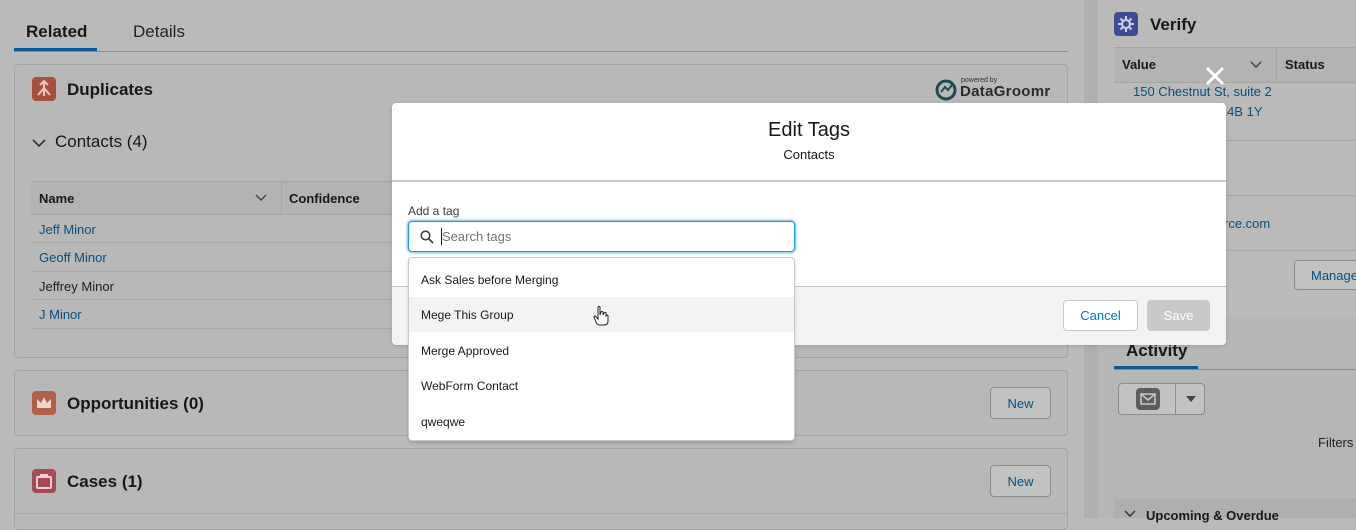 This screenshot has height=530, width=1356. I want to click on datagroomr-brand: DataGroomr, so click(1005, 91).